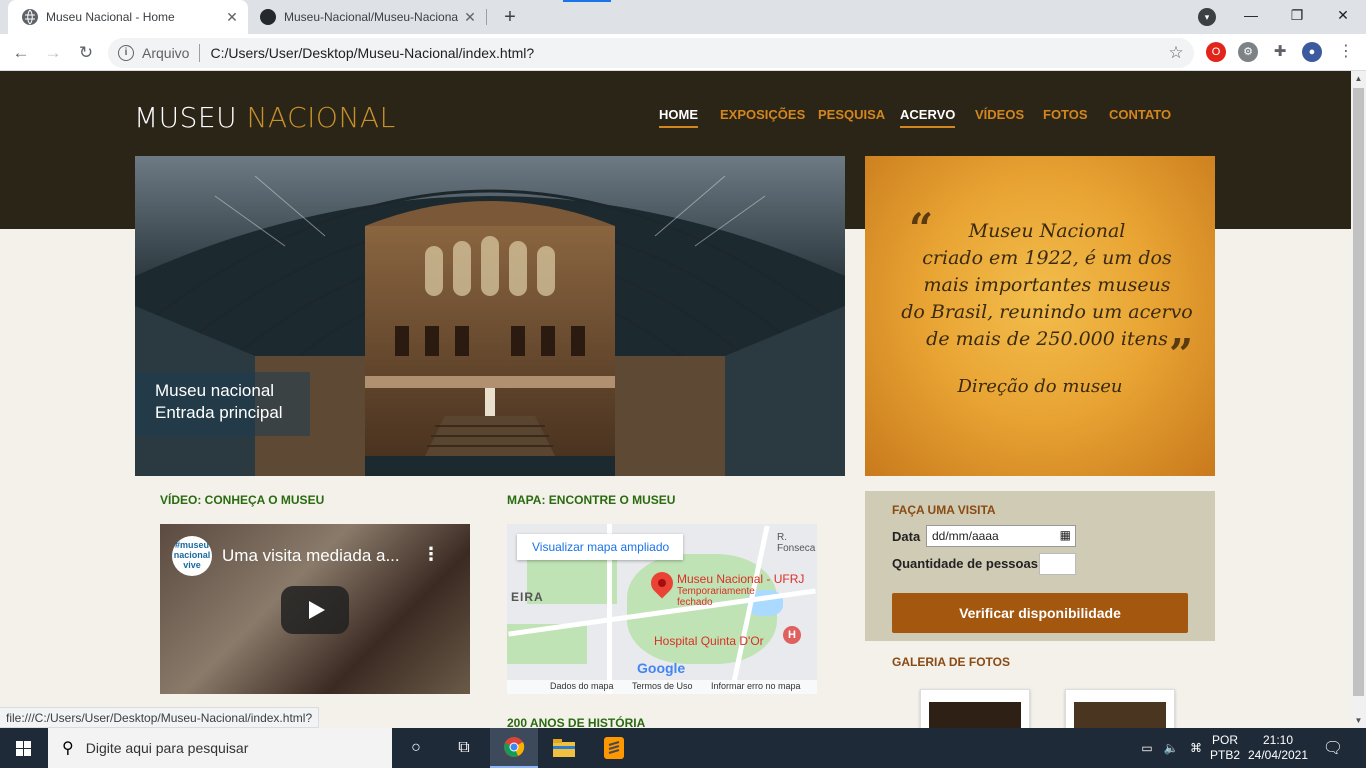  I want to click on map-section-title: MAPA: ENCONTRE O MUSEU, so click(591, 500).